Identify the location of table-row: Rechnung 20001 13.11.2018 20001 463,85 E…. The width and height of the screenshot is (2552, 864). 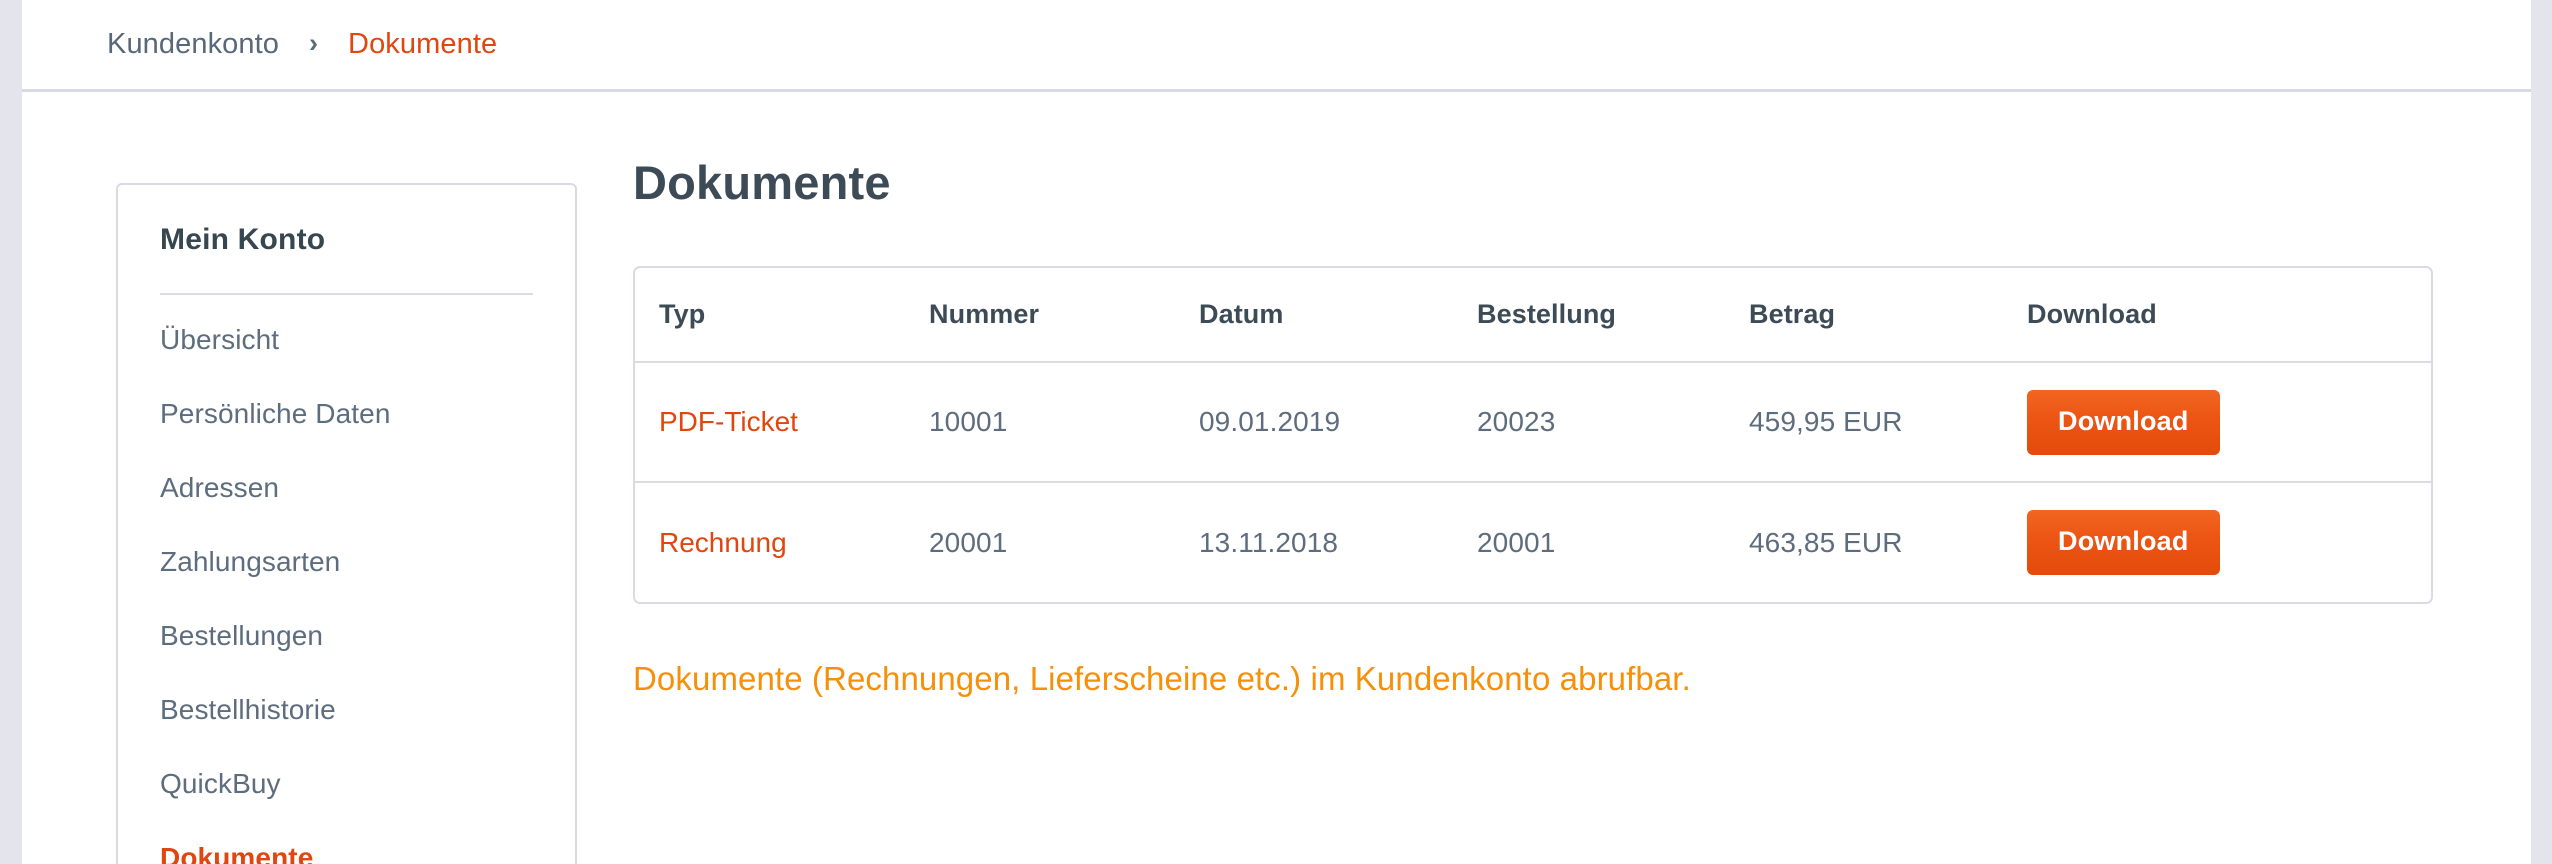
(1533, 541).